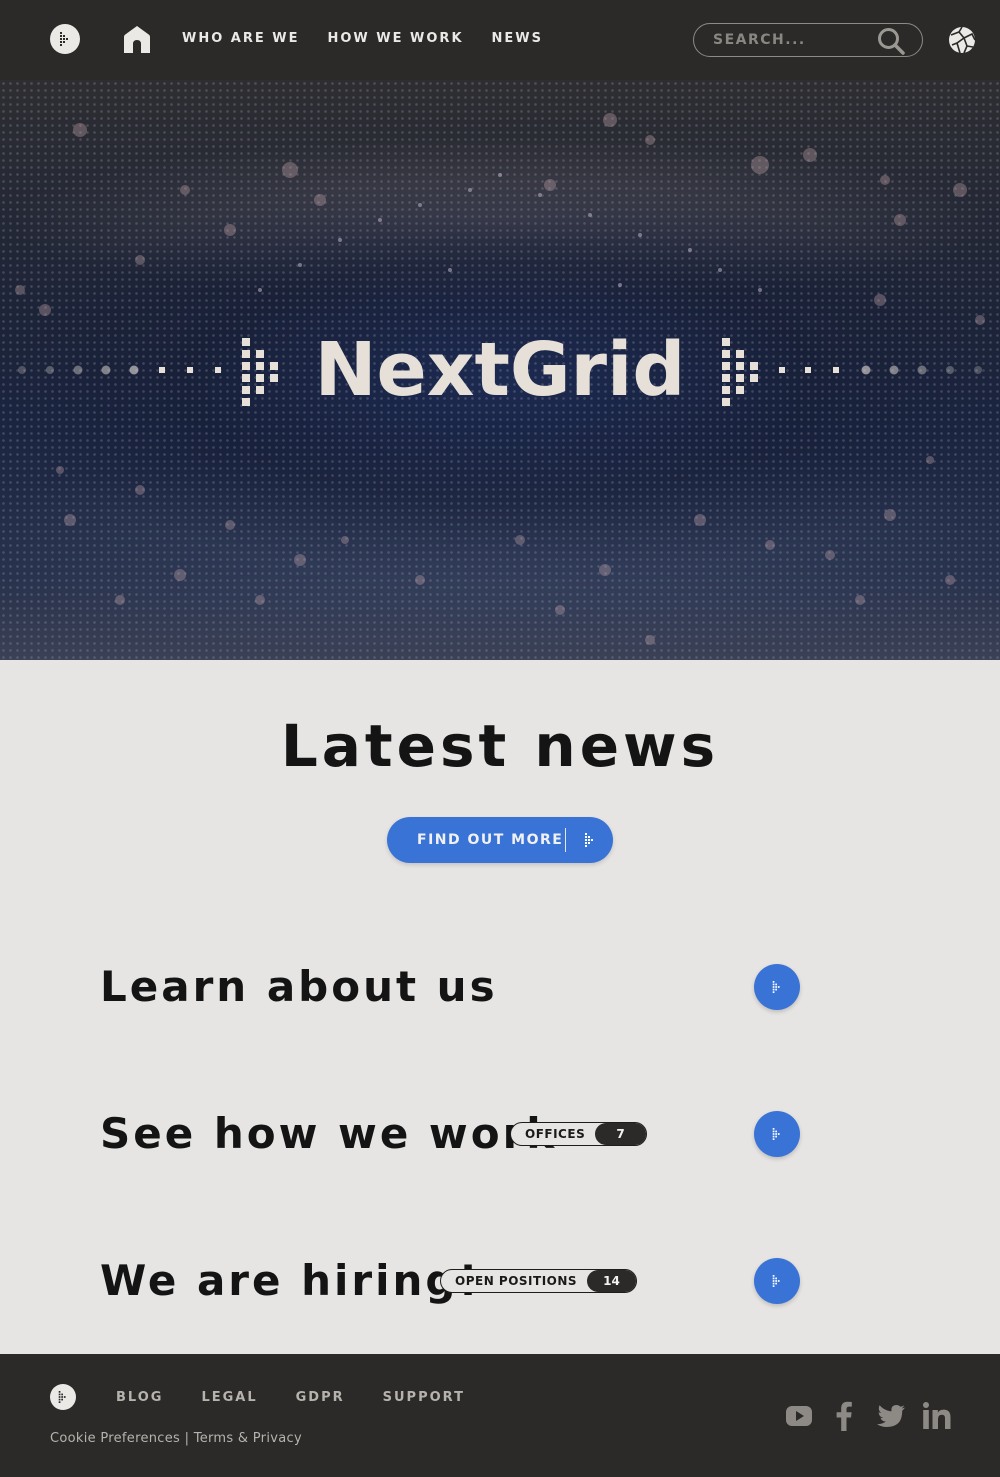 Image resolution: width=1000 pixels, height=1477 pixels. What do you see at coordinates (500, 746) in the screenshot?
I see `latest-news-heading: Latest news` at bounding box center [500, 746].